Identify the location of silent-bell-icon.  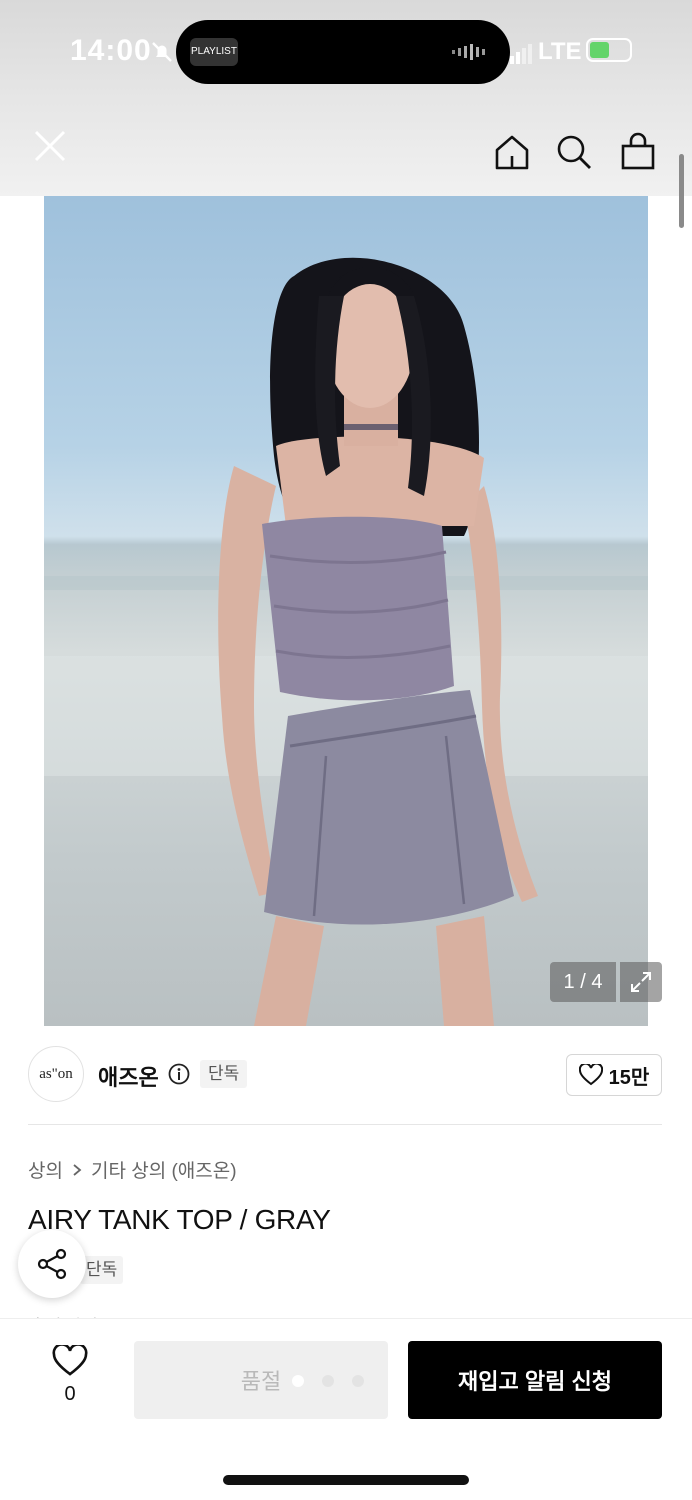
(162, 52).